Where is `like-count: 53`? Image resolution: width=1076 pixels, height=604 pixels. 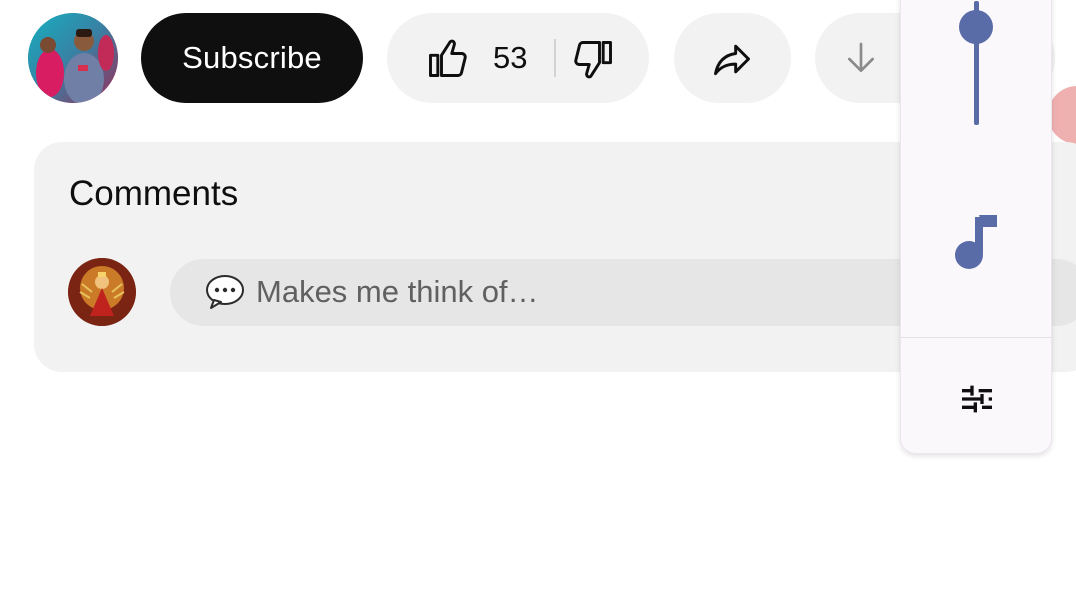 like-count: 53 is located at coordinates (510, 57).